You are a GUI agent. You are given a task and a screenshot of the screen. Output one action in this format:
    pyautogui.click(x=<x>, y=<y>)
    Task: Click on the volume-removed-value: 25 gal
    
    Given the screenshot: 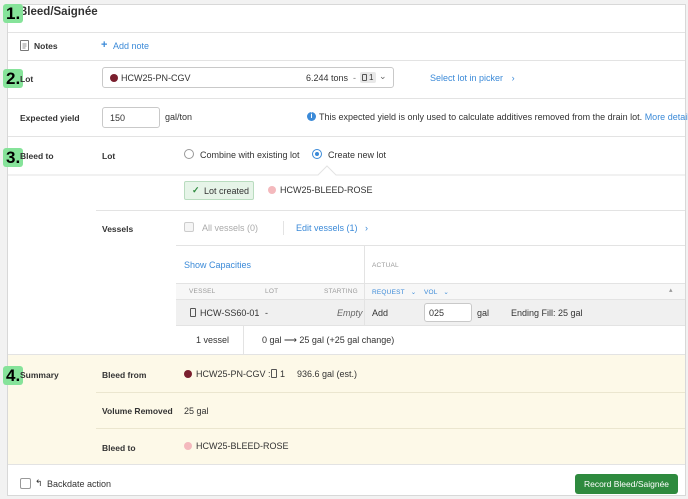 What is the action you would take?
    pyautogui.click(x=196, y=411)
    